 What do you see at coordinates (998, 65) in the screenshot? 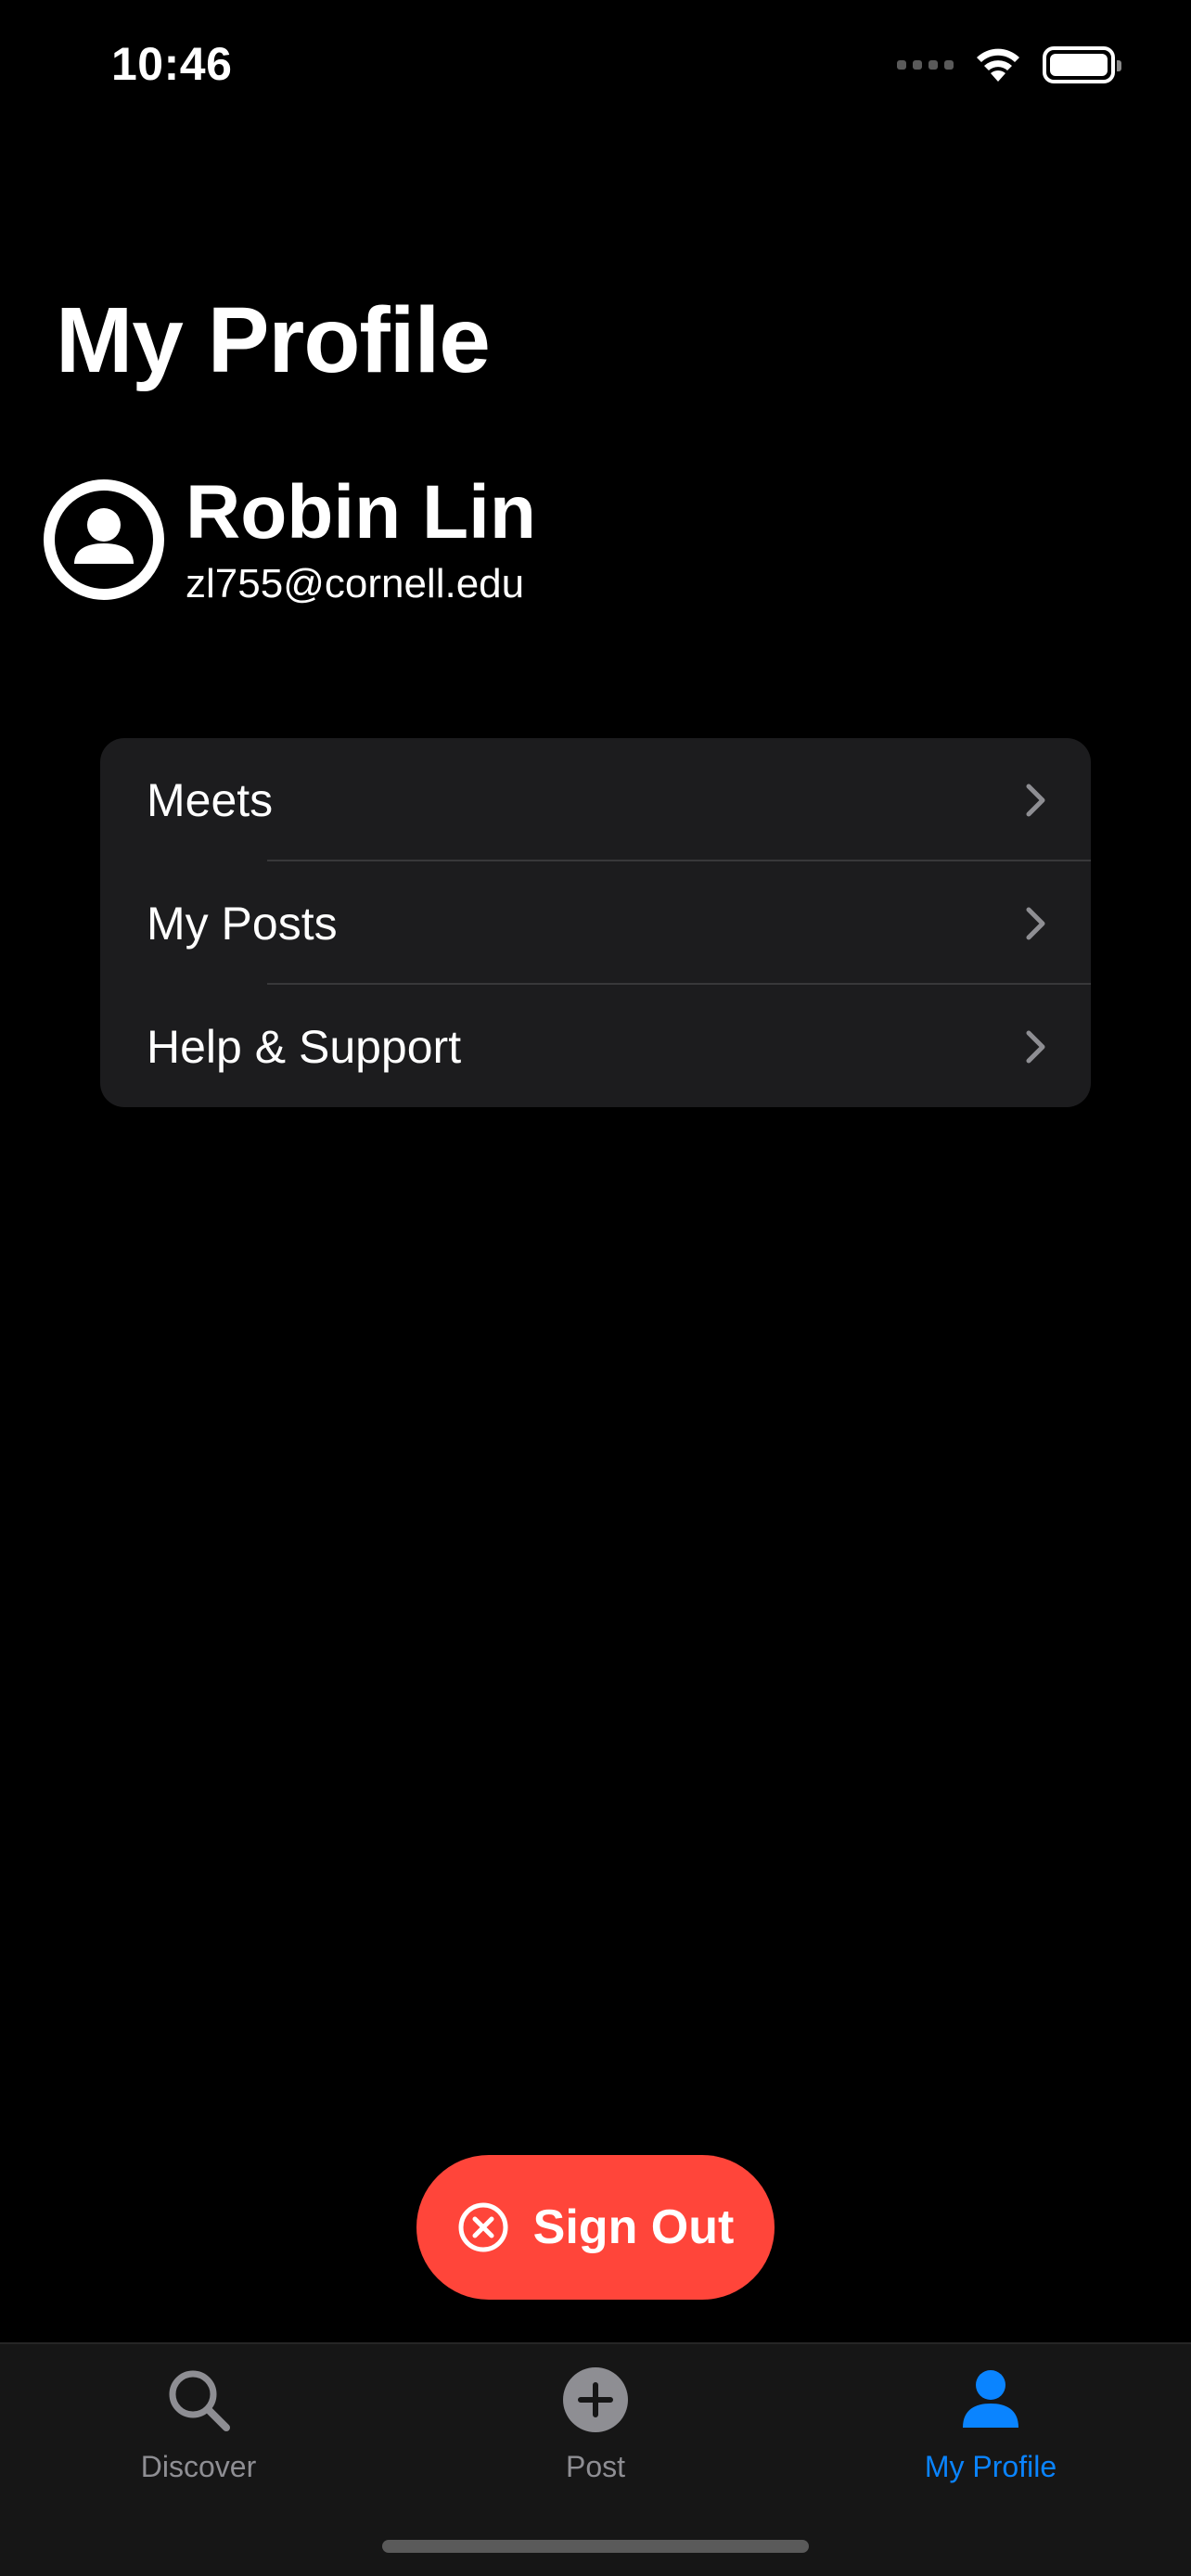
I see `wifi-icon` at bounding box center [998, 65].